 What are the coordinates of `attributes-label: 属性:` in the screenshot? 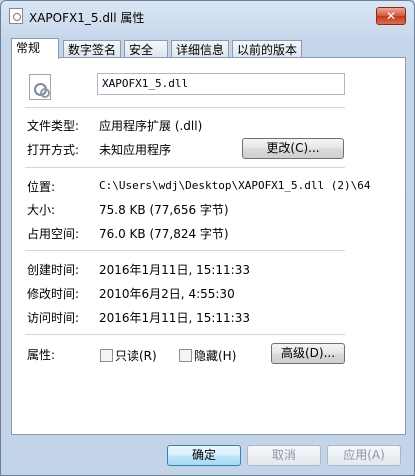 It's located at (41, 355).